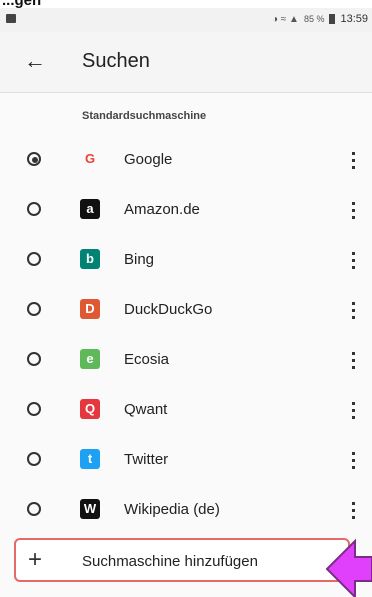 Image resolution: width=372 pixels, height=597 pixels. What do you see at coordinates (144, 116) in the screenshot?
I see `section-header: Standardsuchmaschine` at bounding box center [144, 116].